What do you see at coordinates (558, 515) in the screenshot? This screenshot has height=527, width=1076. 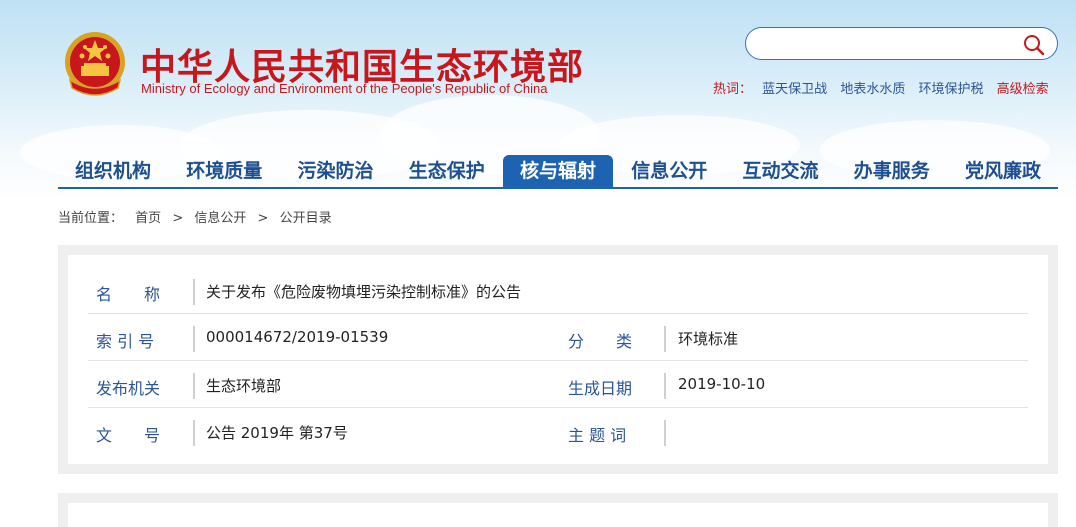 I see `content-panel-inner` at bounding box center [558, 515].